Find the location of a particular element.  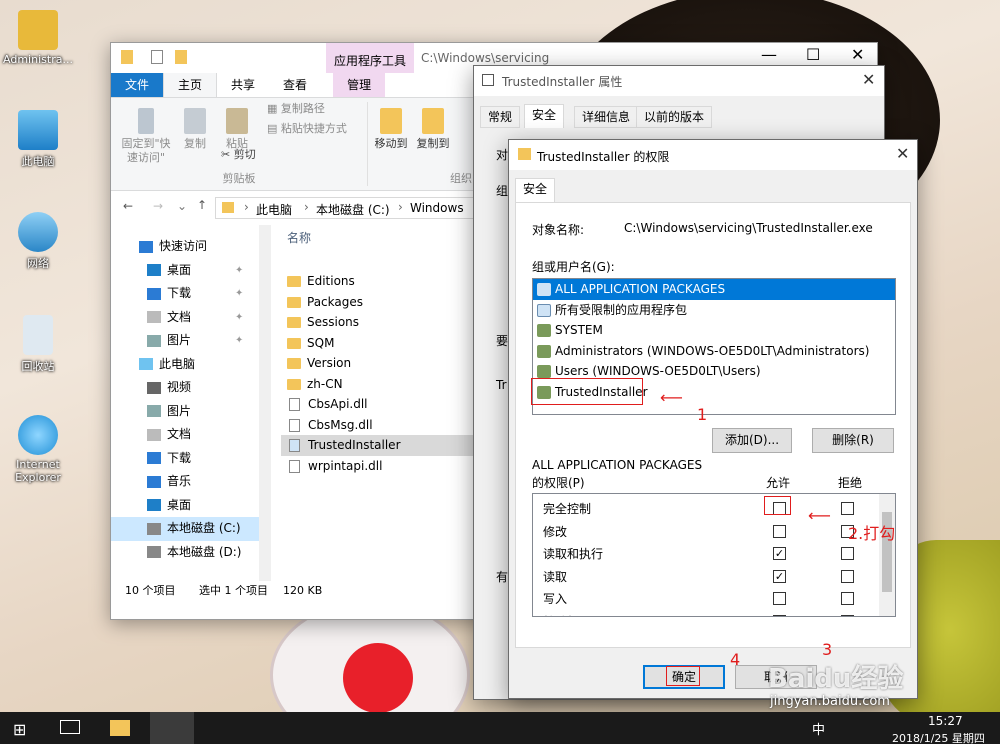

tab-share: 共享 is located at coordinates (243, 84).